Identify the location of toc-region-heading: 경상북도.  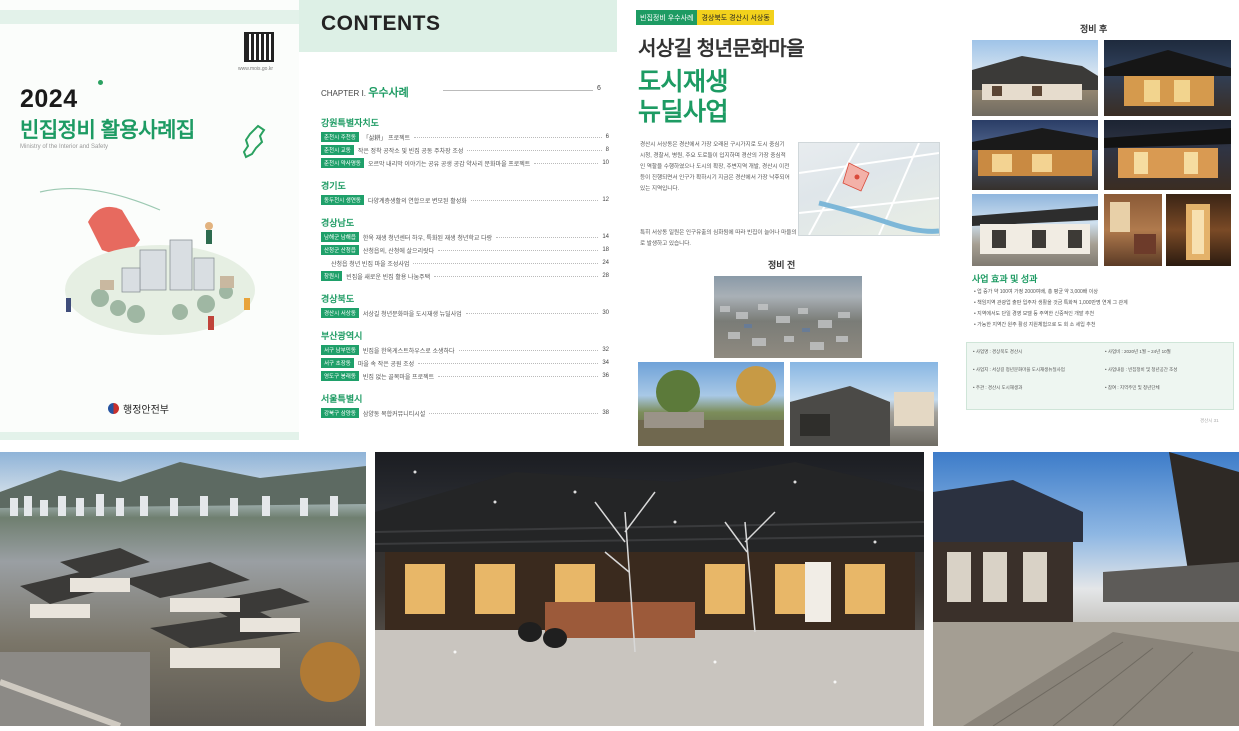
(338, 299).